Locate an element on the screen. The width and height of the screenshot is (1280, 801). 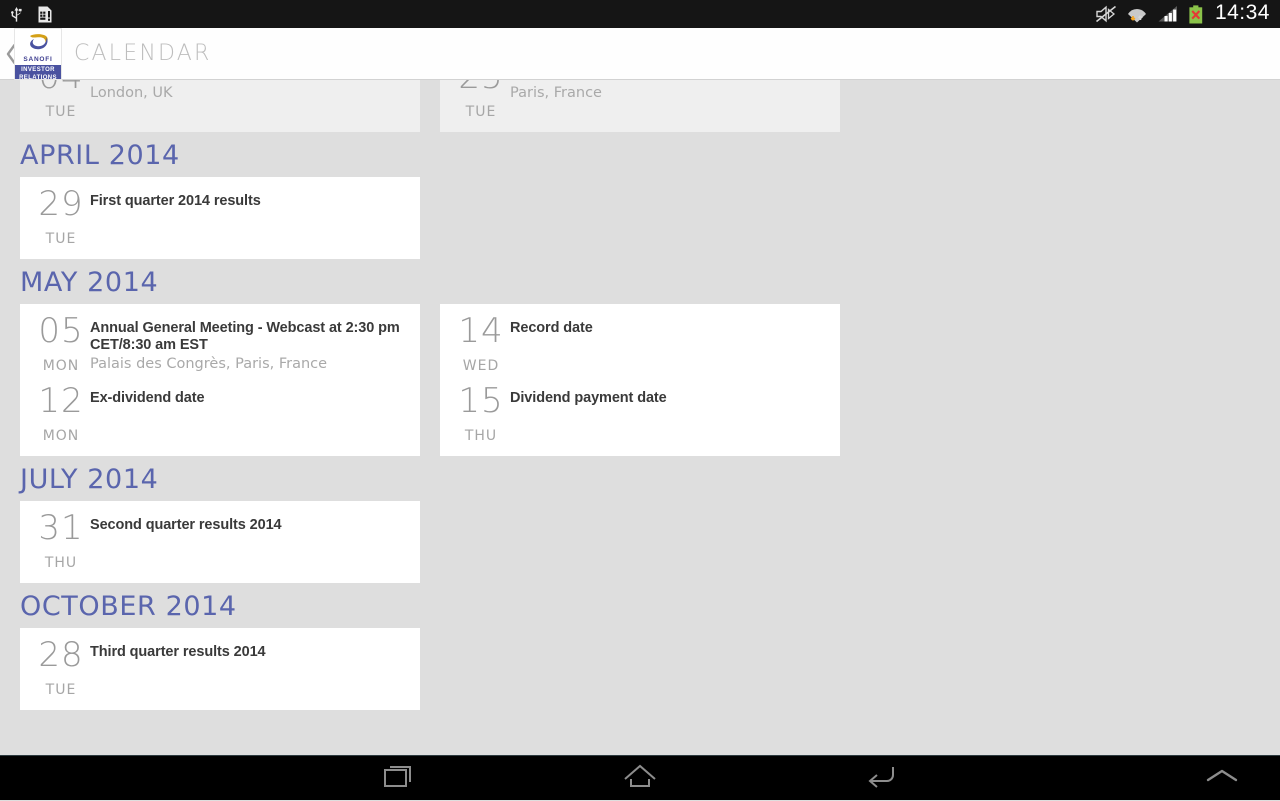
brand-logo: SANOFI INVESTOR RELATIONS is located at coordinates (38, 54).